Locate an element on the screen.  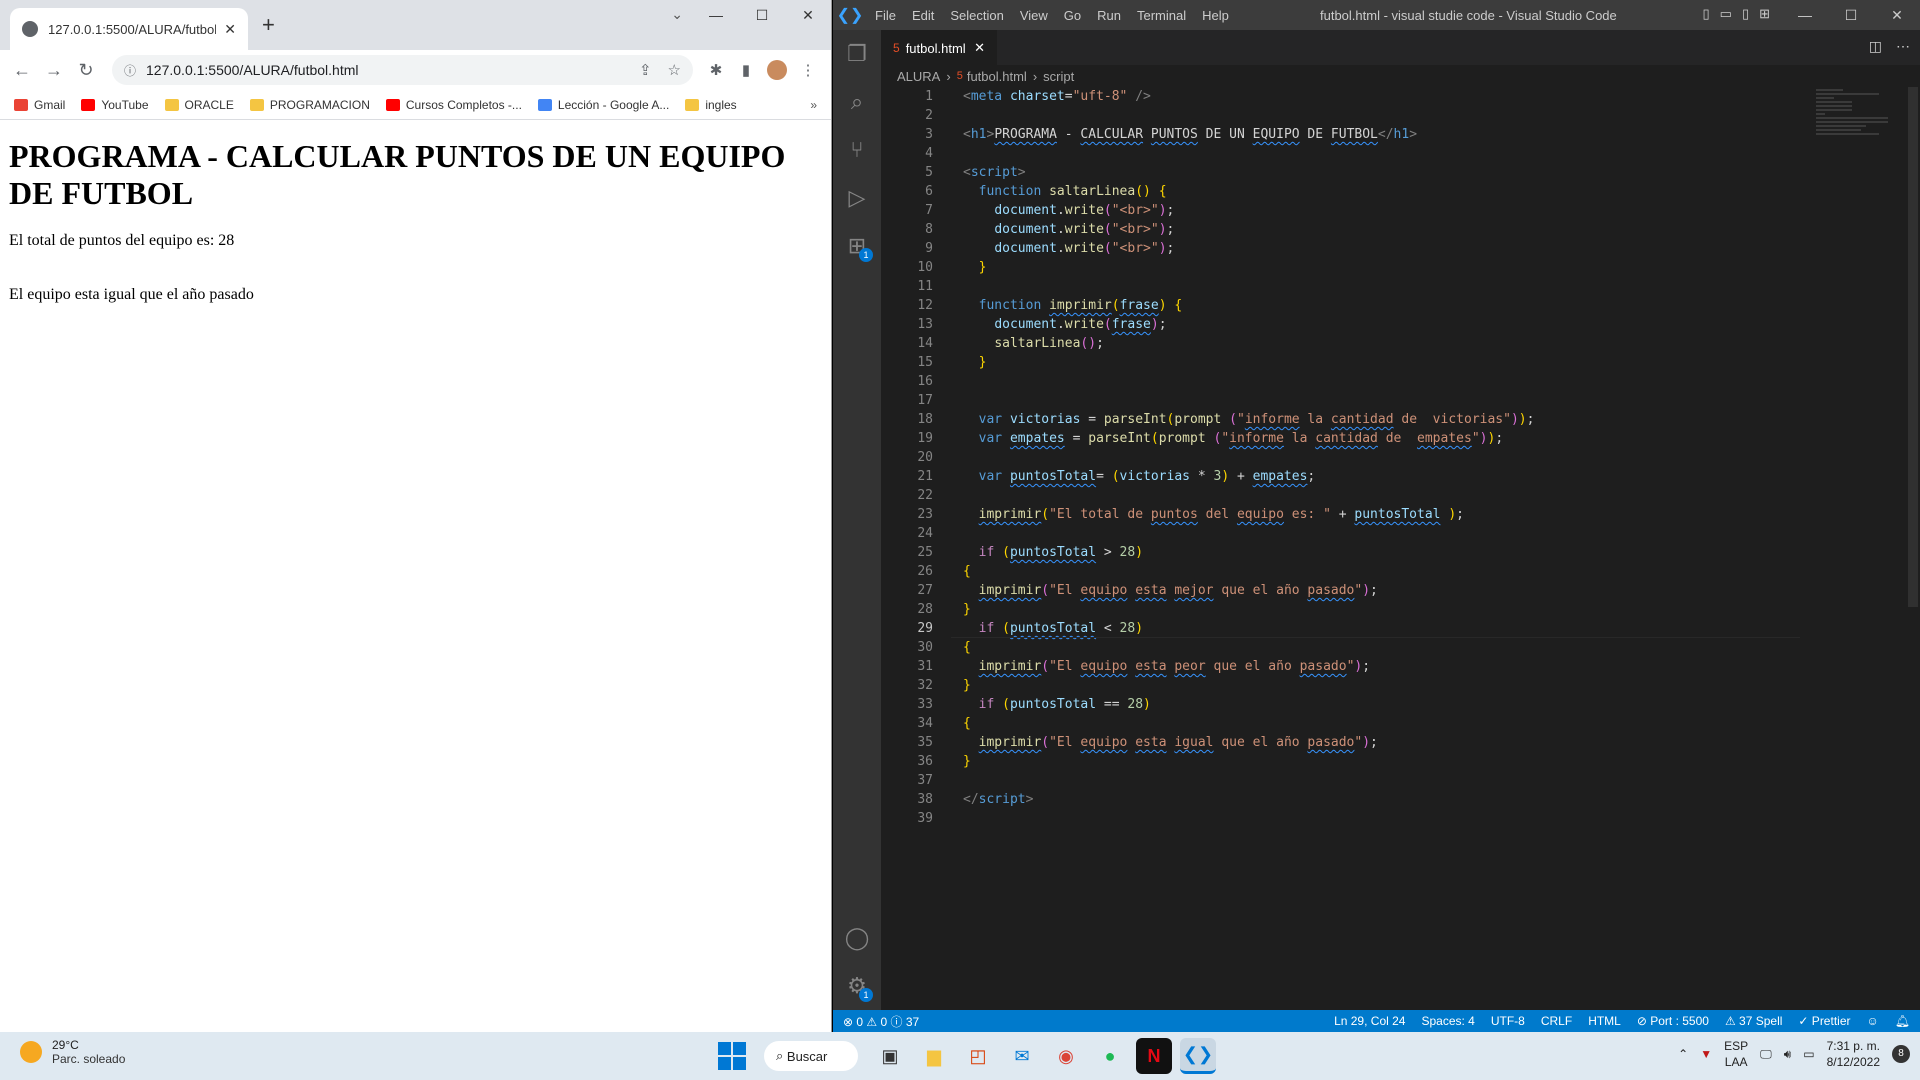
bookmark-youtube: YouTube is located at coordinates (115, 105).